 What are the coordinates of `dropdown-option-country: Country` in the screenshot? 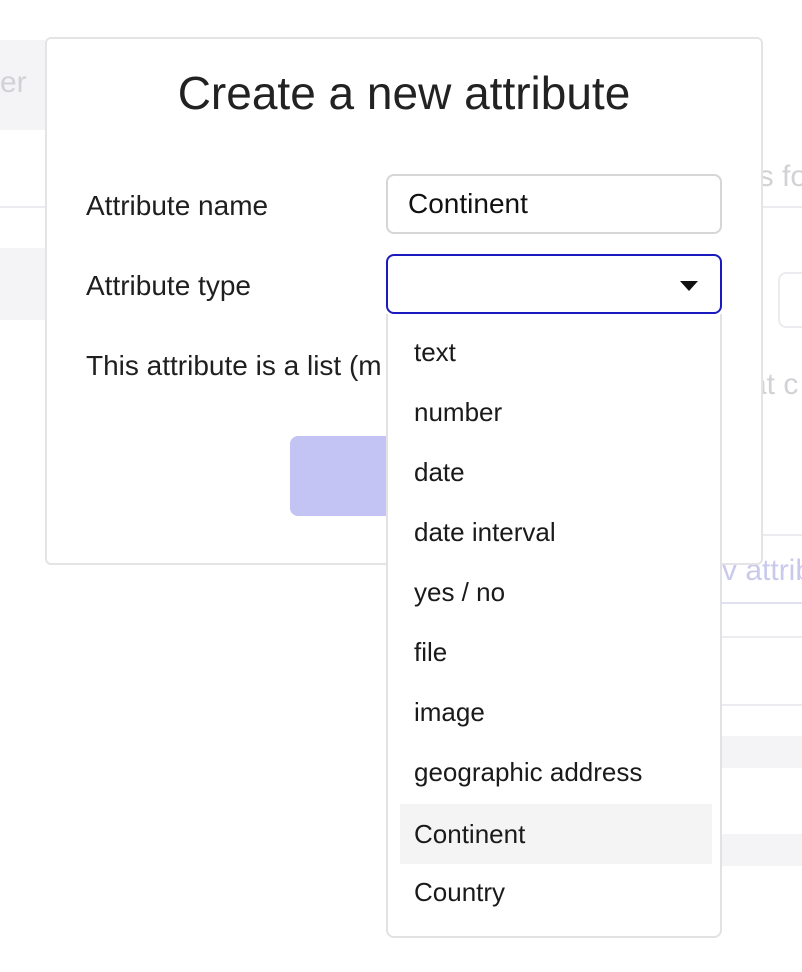 It's located at (556, 892).